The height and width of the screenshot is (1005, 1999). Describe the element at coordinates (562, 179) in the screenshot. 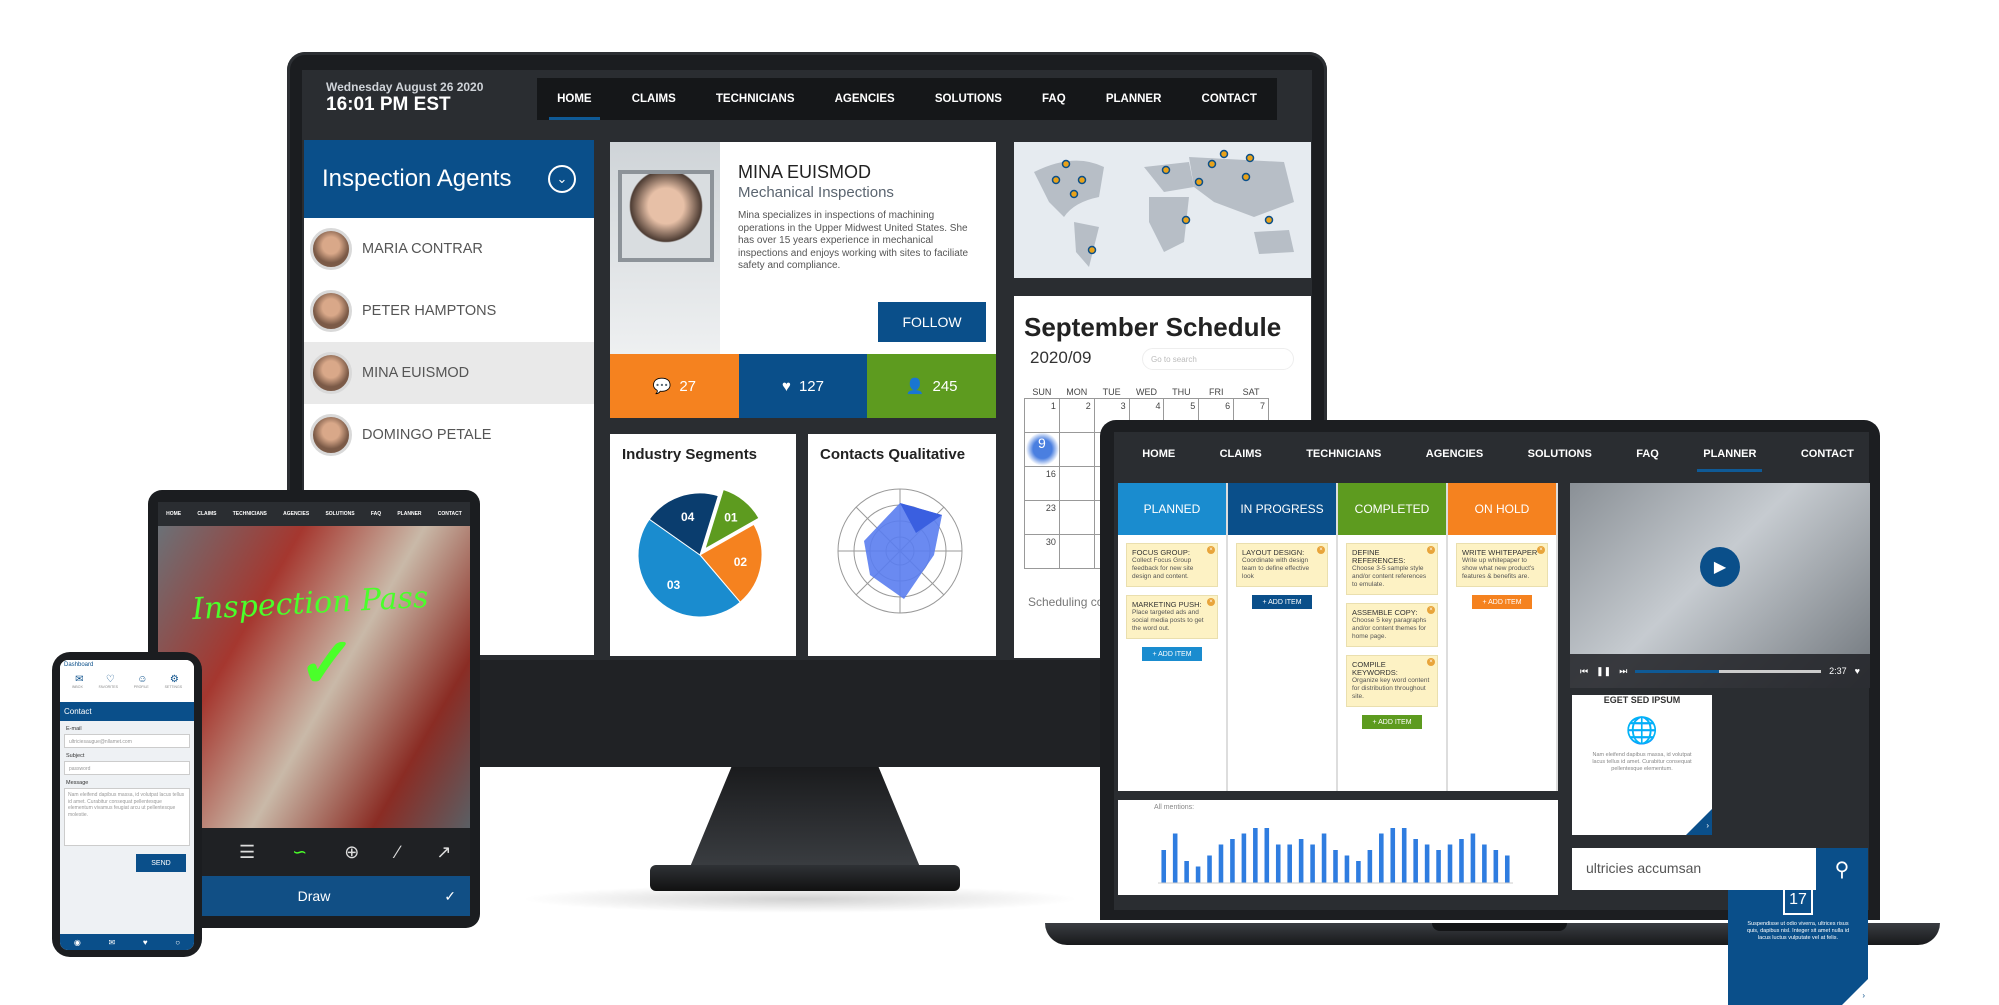

I see `chevron-down-icon: ⌄` at that location.